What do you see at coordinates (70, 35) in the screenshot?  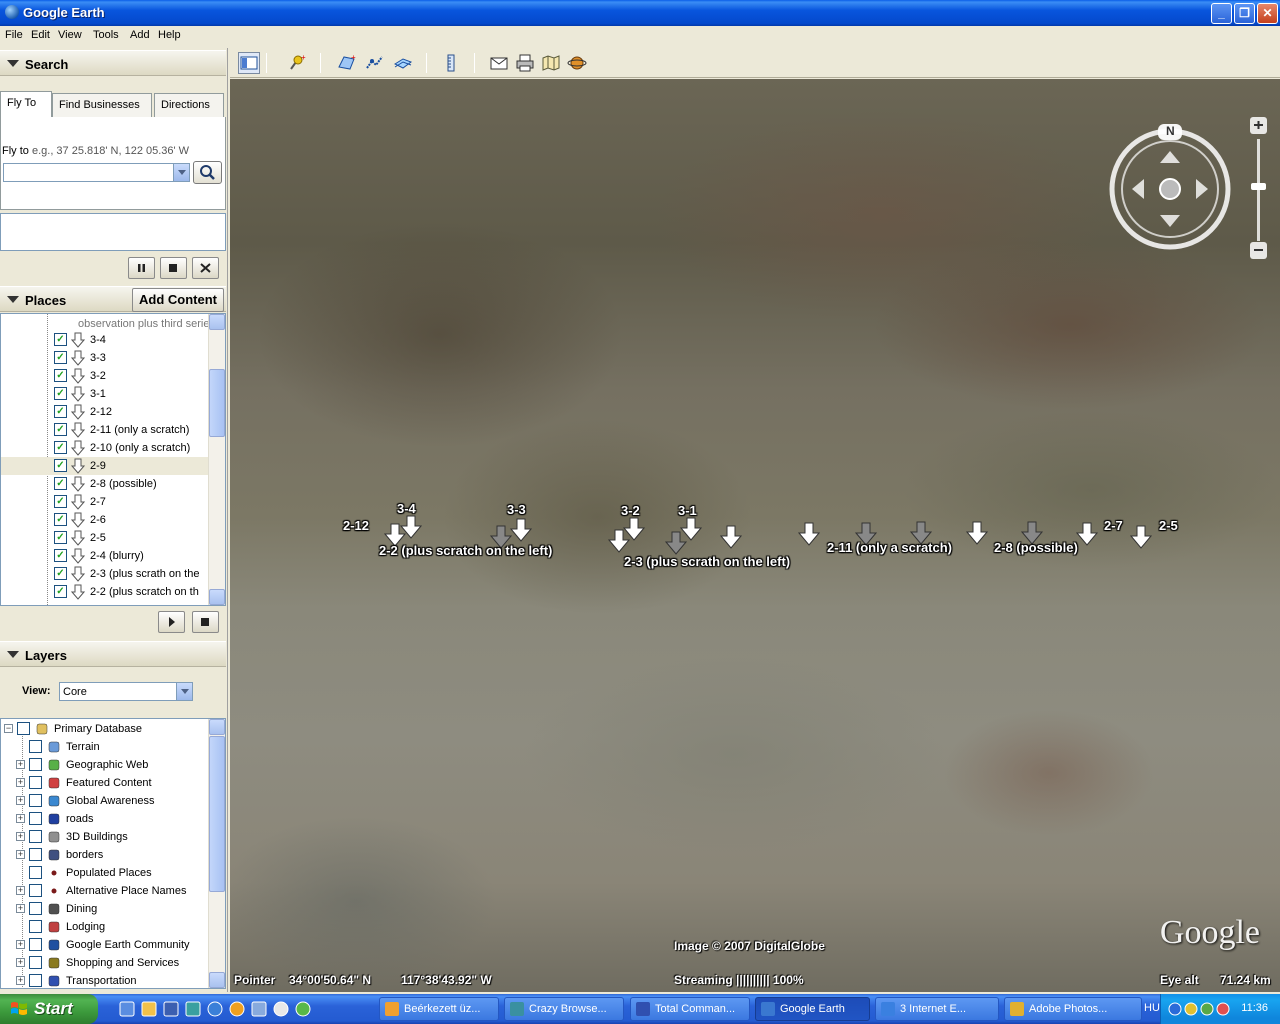 I see `menu-view: View` at bounding box center [70, 35].